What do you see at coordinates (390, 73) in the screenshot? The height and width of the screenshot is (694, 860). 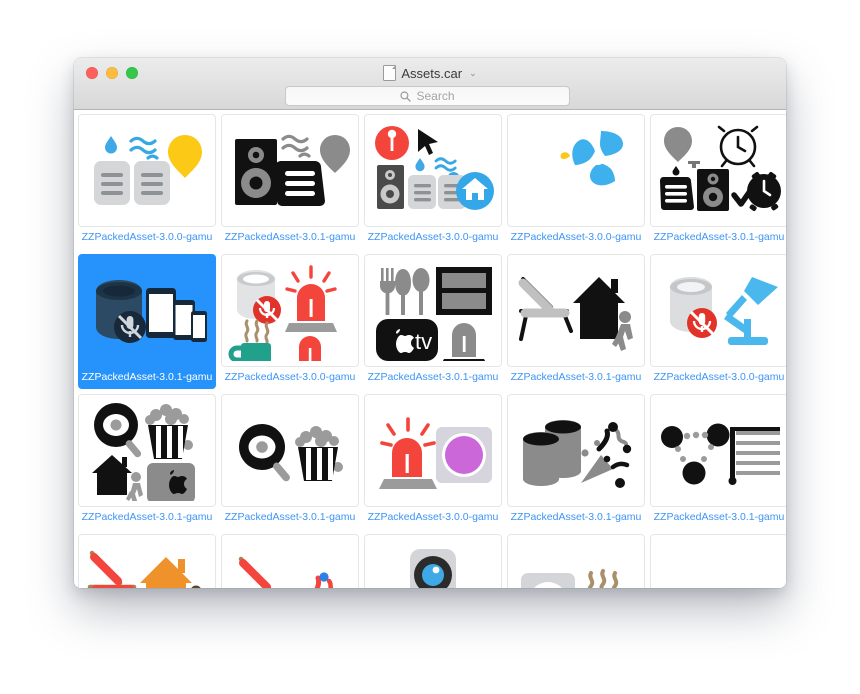 I see `document-icon` at bounding box center [390, 73].